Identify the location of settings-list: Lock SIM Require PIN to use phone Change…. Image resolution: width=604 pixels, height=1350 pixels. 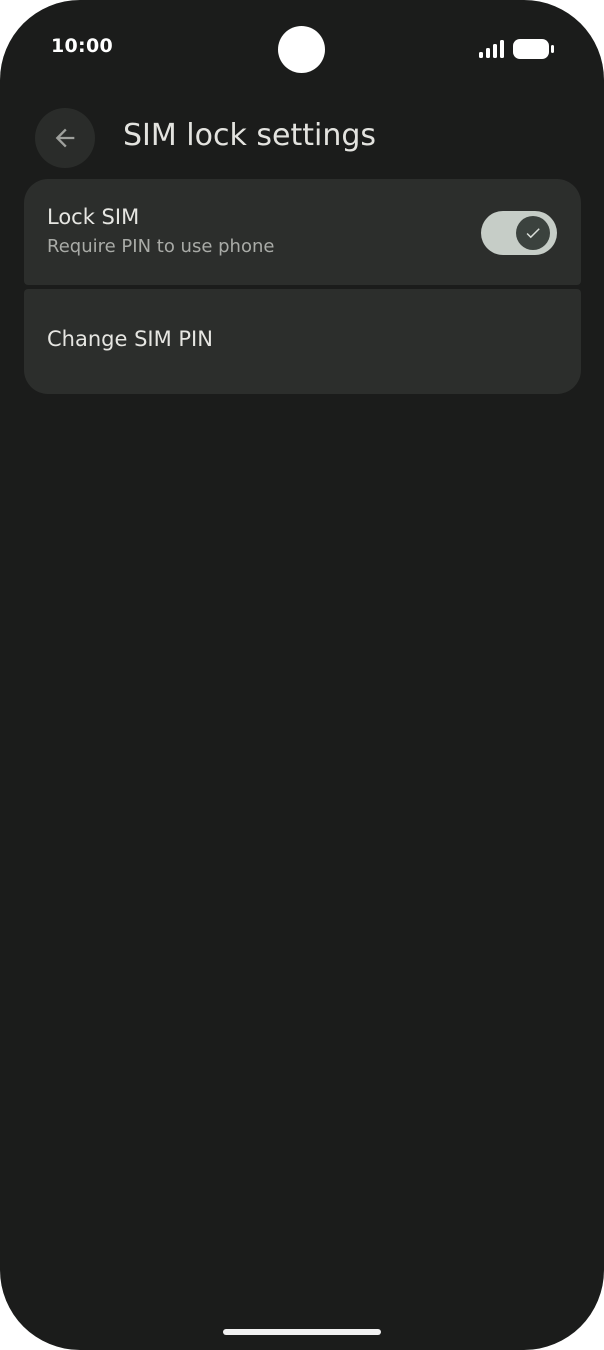
(302, 286).